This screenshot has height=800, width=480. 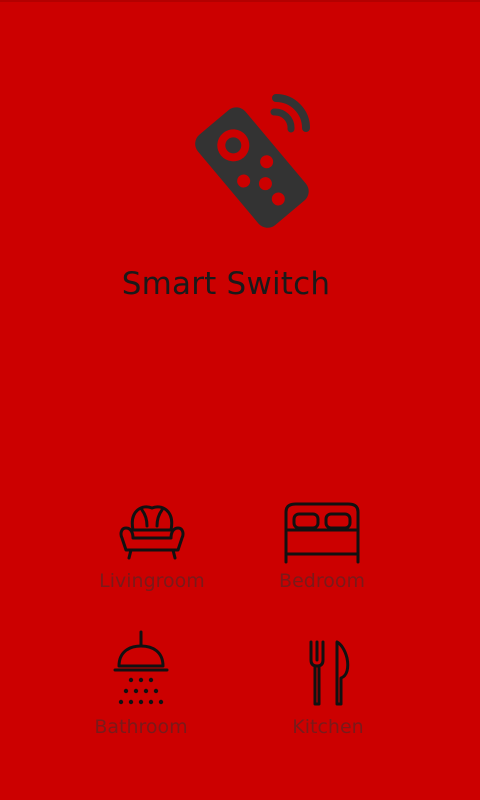 I want to click on fork-knife-icon, so click(x=329, y=673).